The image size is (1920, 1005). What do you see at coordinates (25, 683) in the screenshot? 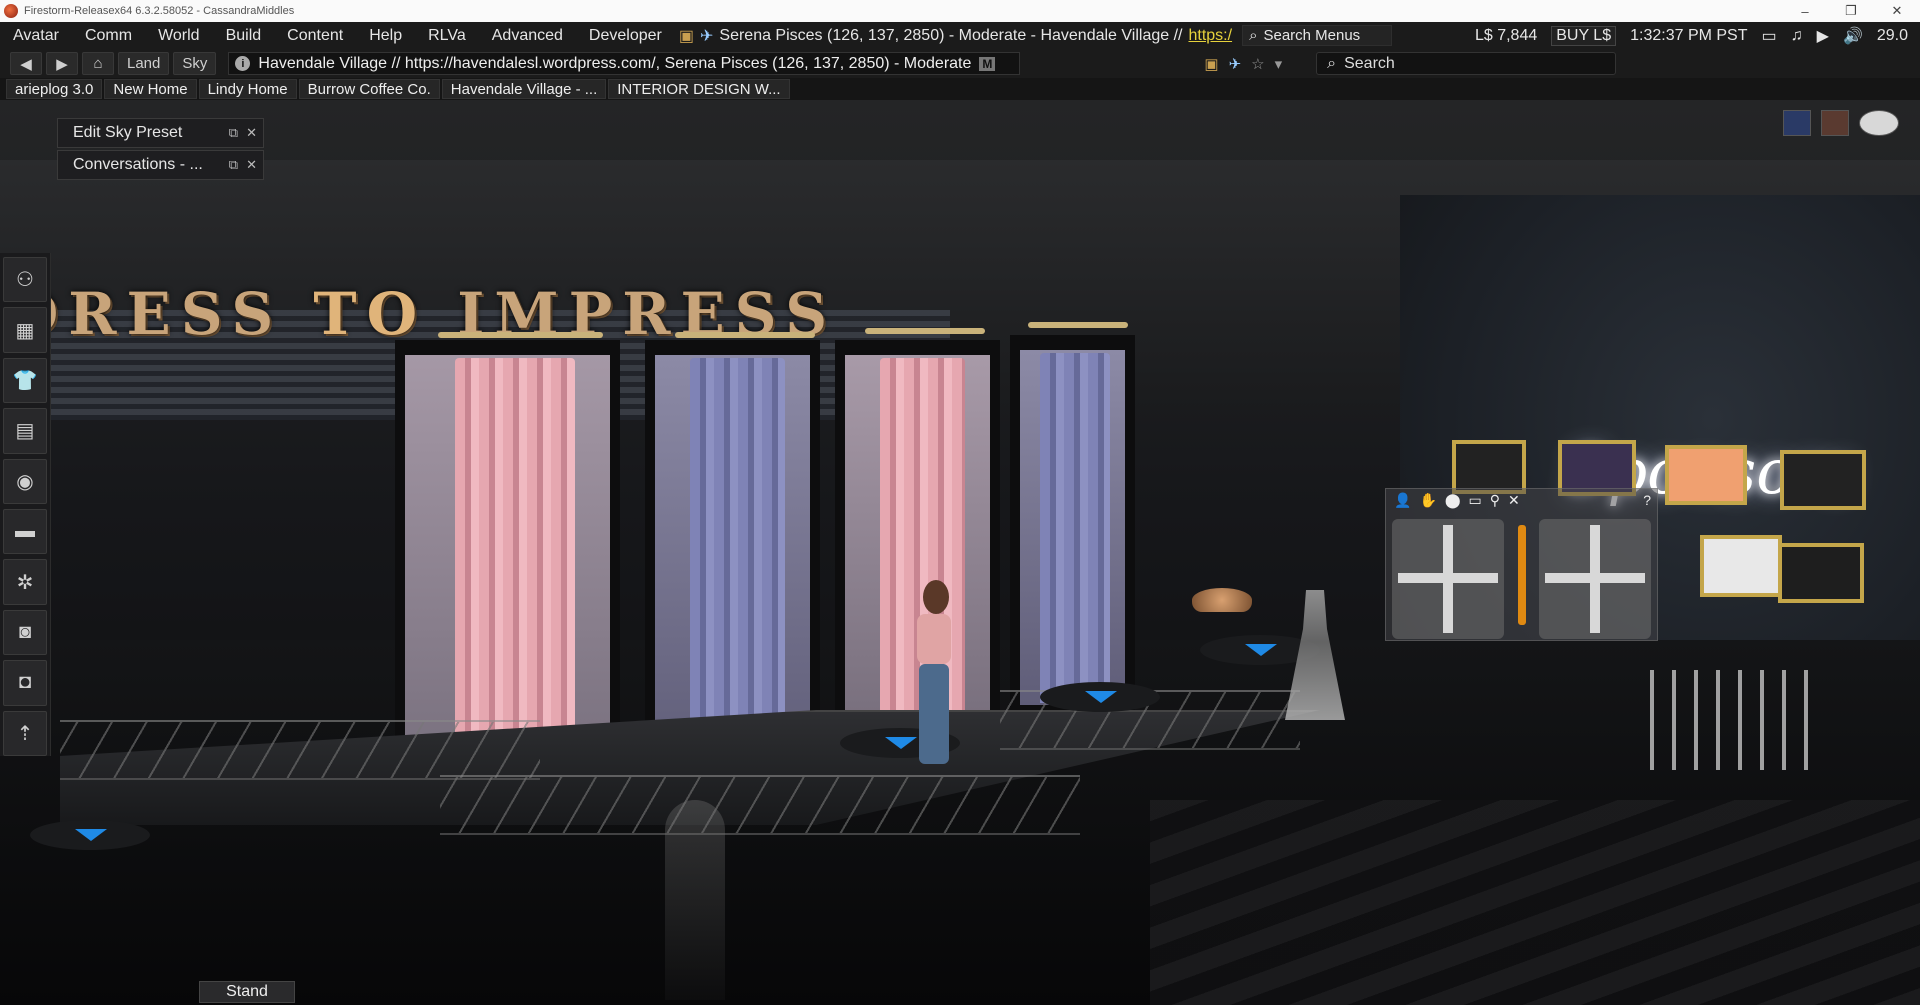
I see `snapshot-alt-icon: ◘` at bounding box center [25, 683].